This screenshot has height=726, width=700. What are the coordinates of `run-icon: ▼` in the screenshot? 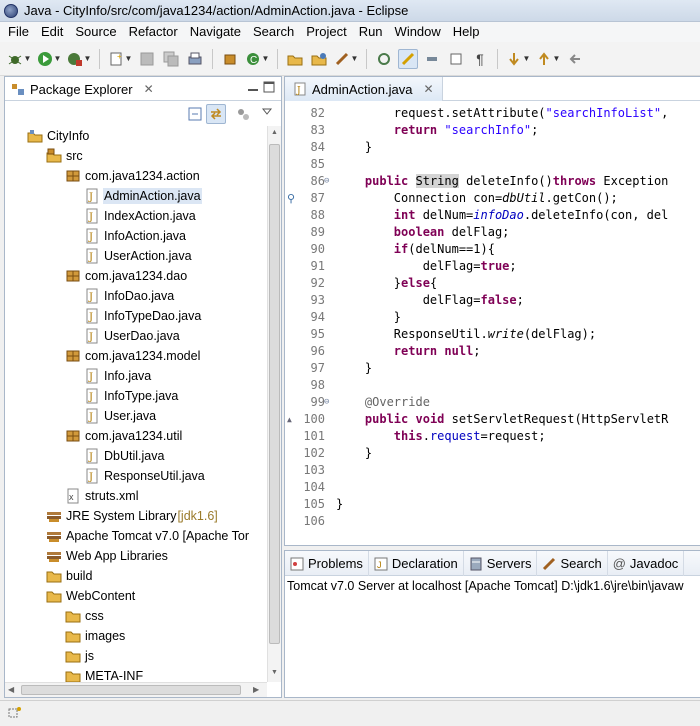 It's located at (49, 59).